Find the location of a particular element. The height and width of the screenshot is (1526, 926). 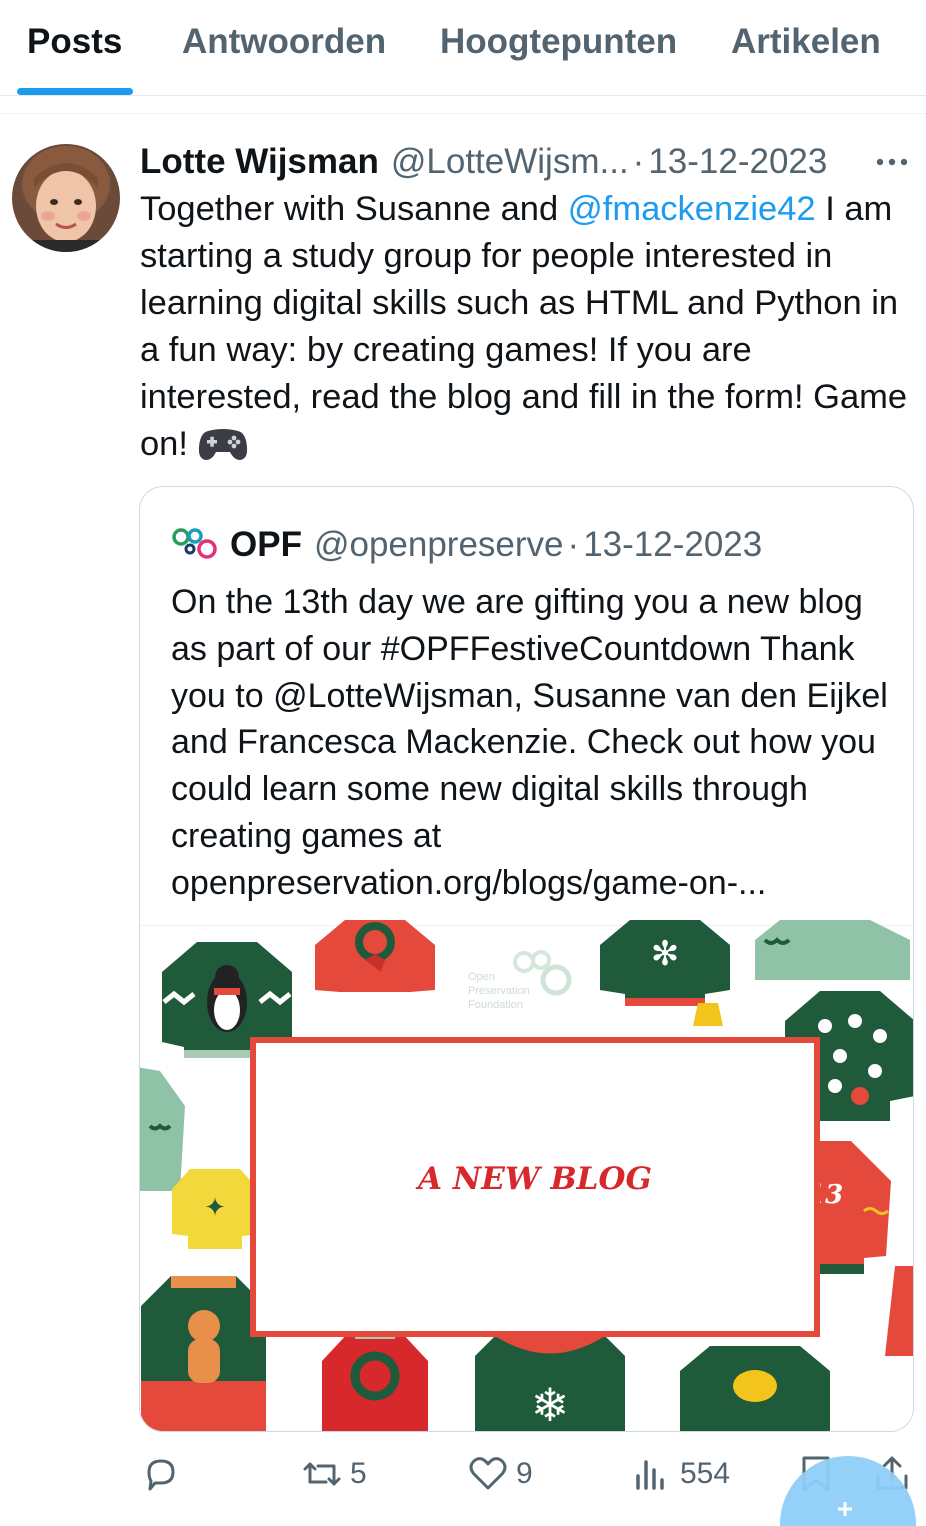

opf-watermark: Open Preservation Foundation is located at coordinates (541, 979).